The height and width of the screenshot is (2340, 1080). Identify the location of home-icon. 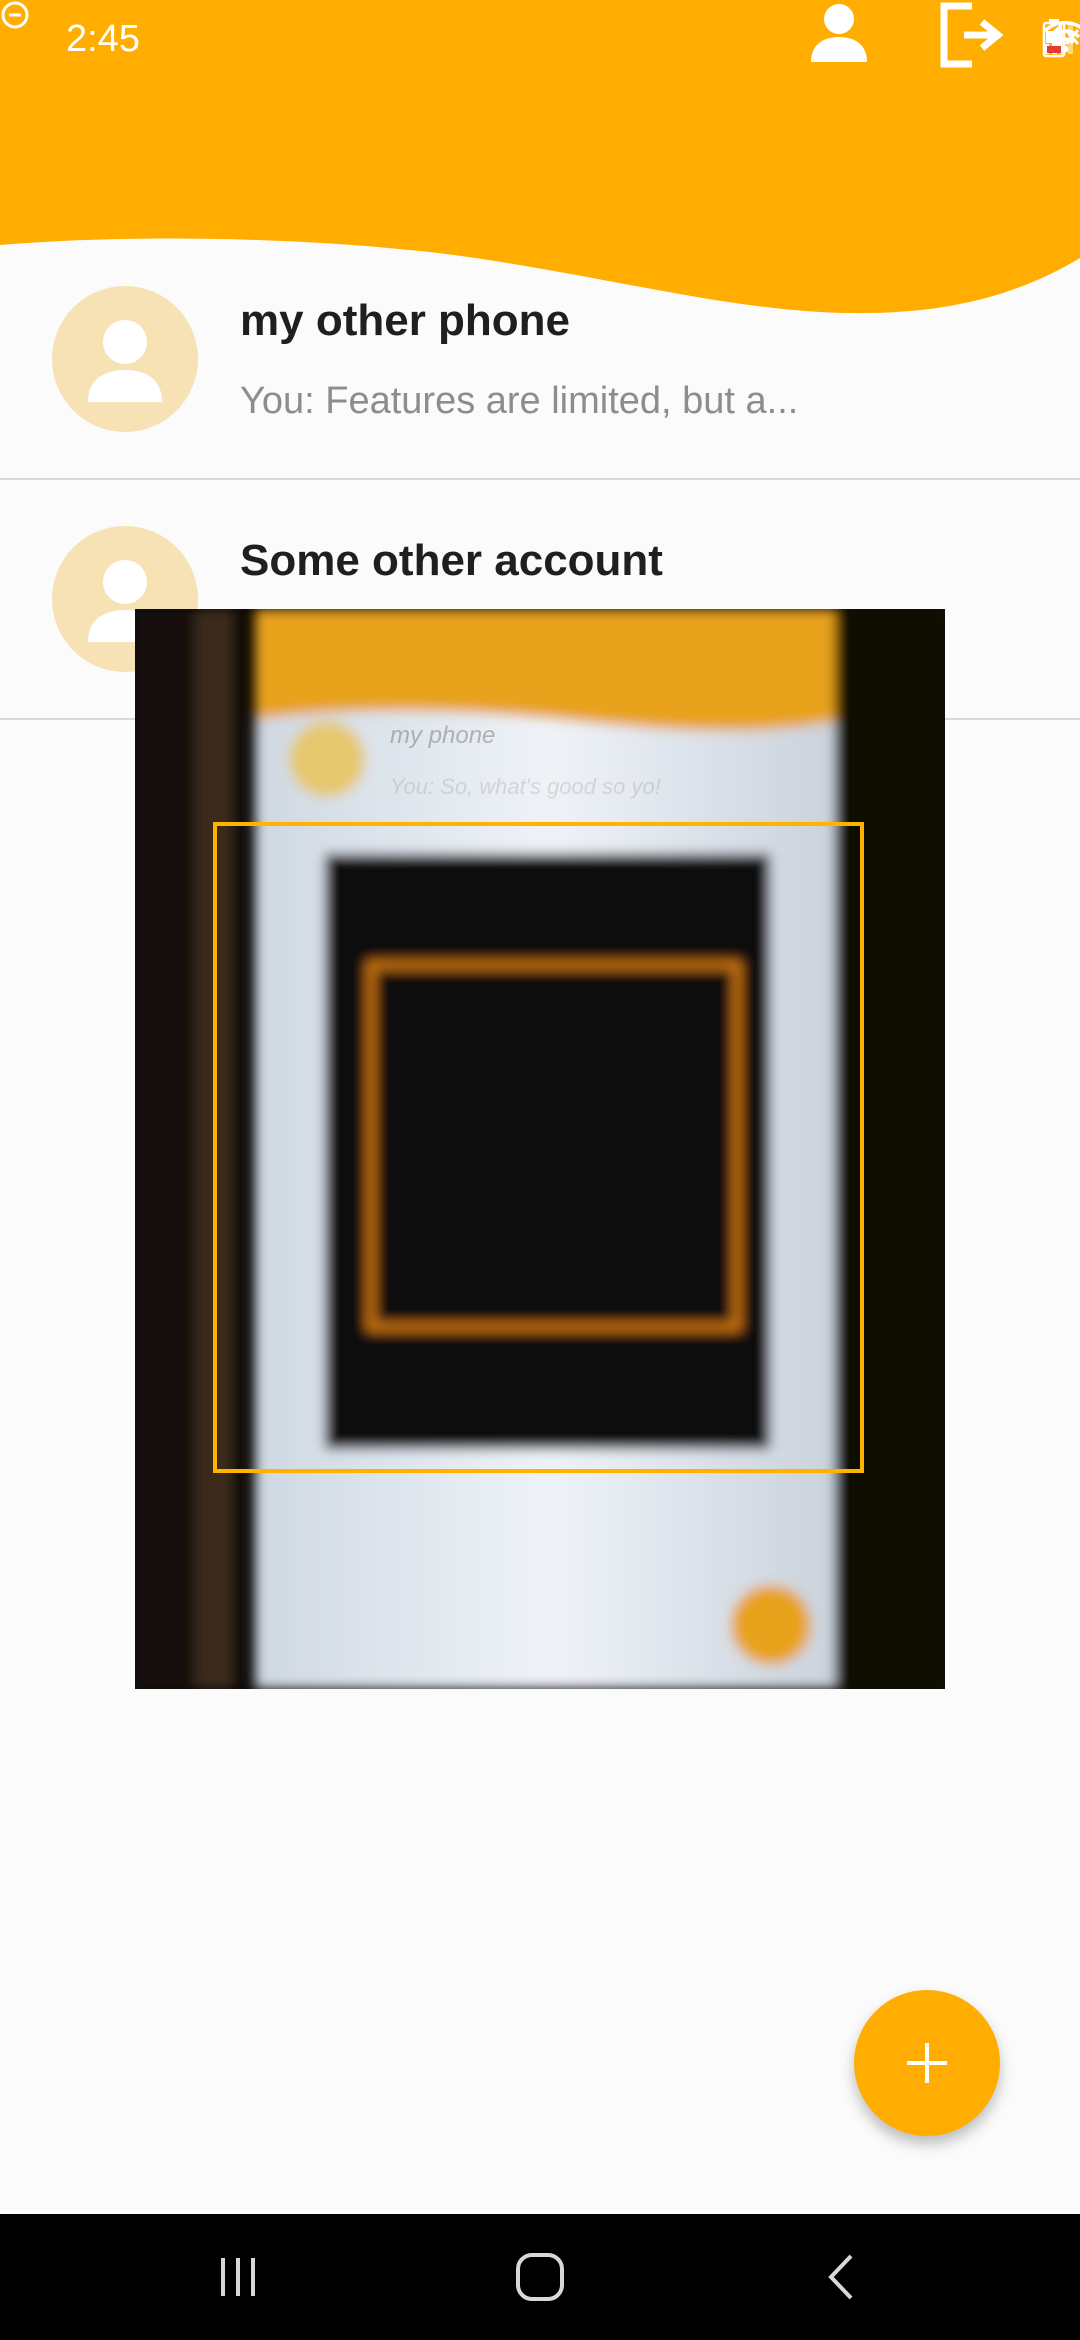
(540, 2277).